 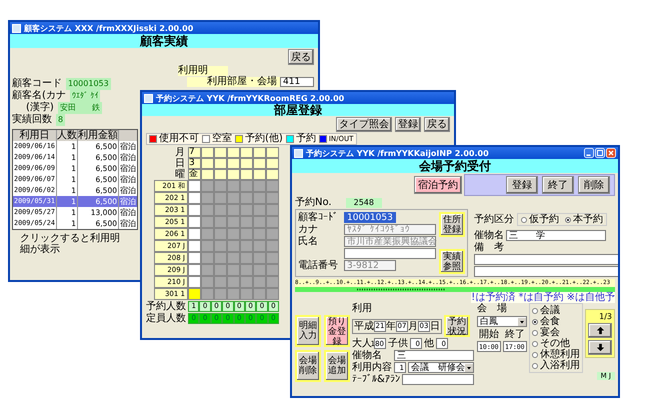 What do you see at coordinates (301, 57) in the screenshot?
I see `back-button: 戻る` at bounding box center [301, 57].